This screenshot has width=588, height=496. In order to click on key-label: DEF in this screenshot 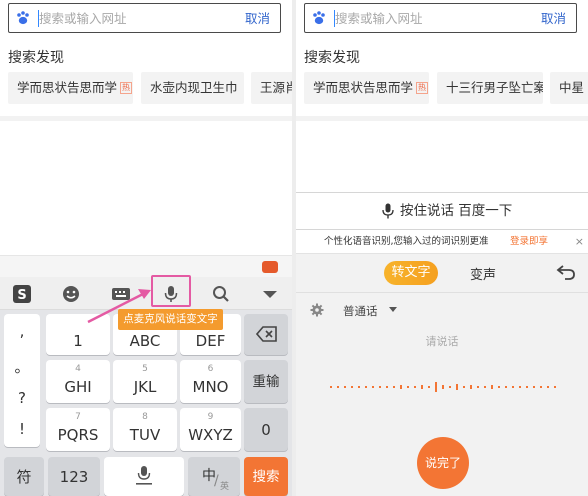, I will do `click(210, 341)`.